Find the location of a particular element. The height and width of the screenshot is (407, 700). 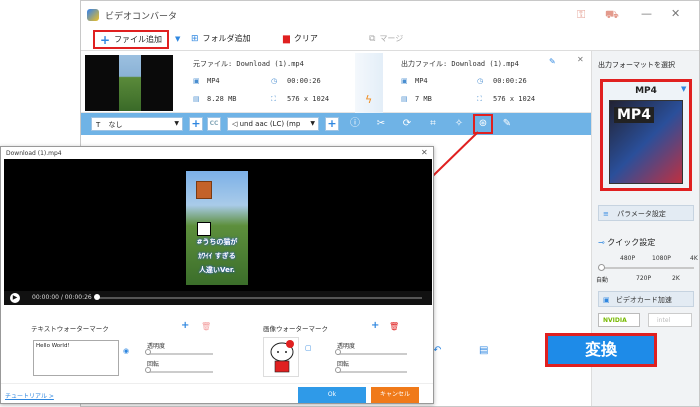

undo-icon: ↶ is located at coordinates (437, 350).